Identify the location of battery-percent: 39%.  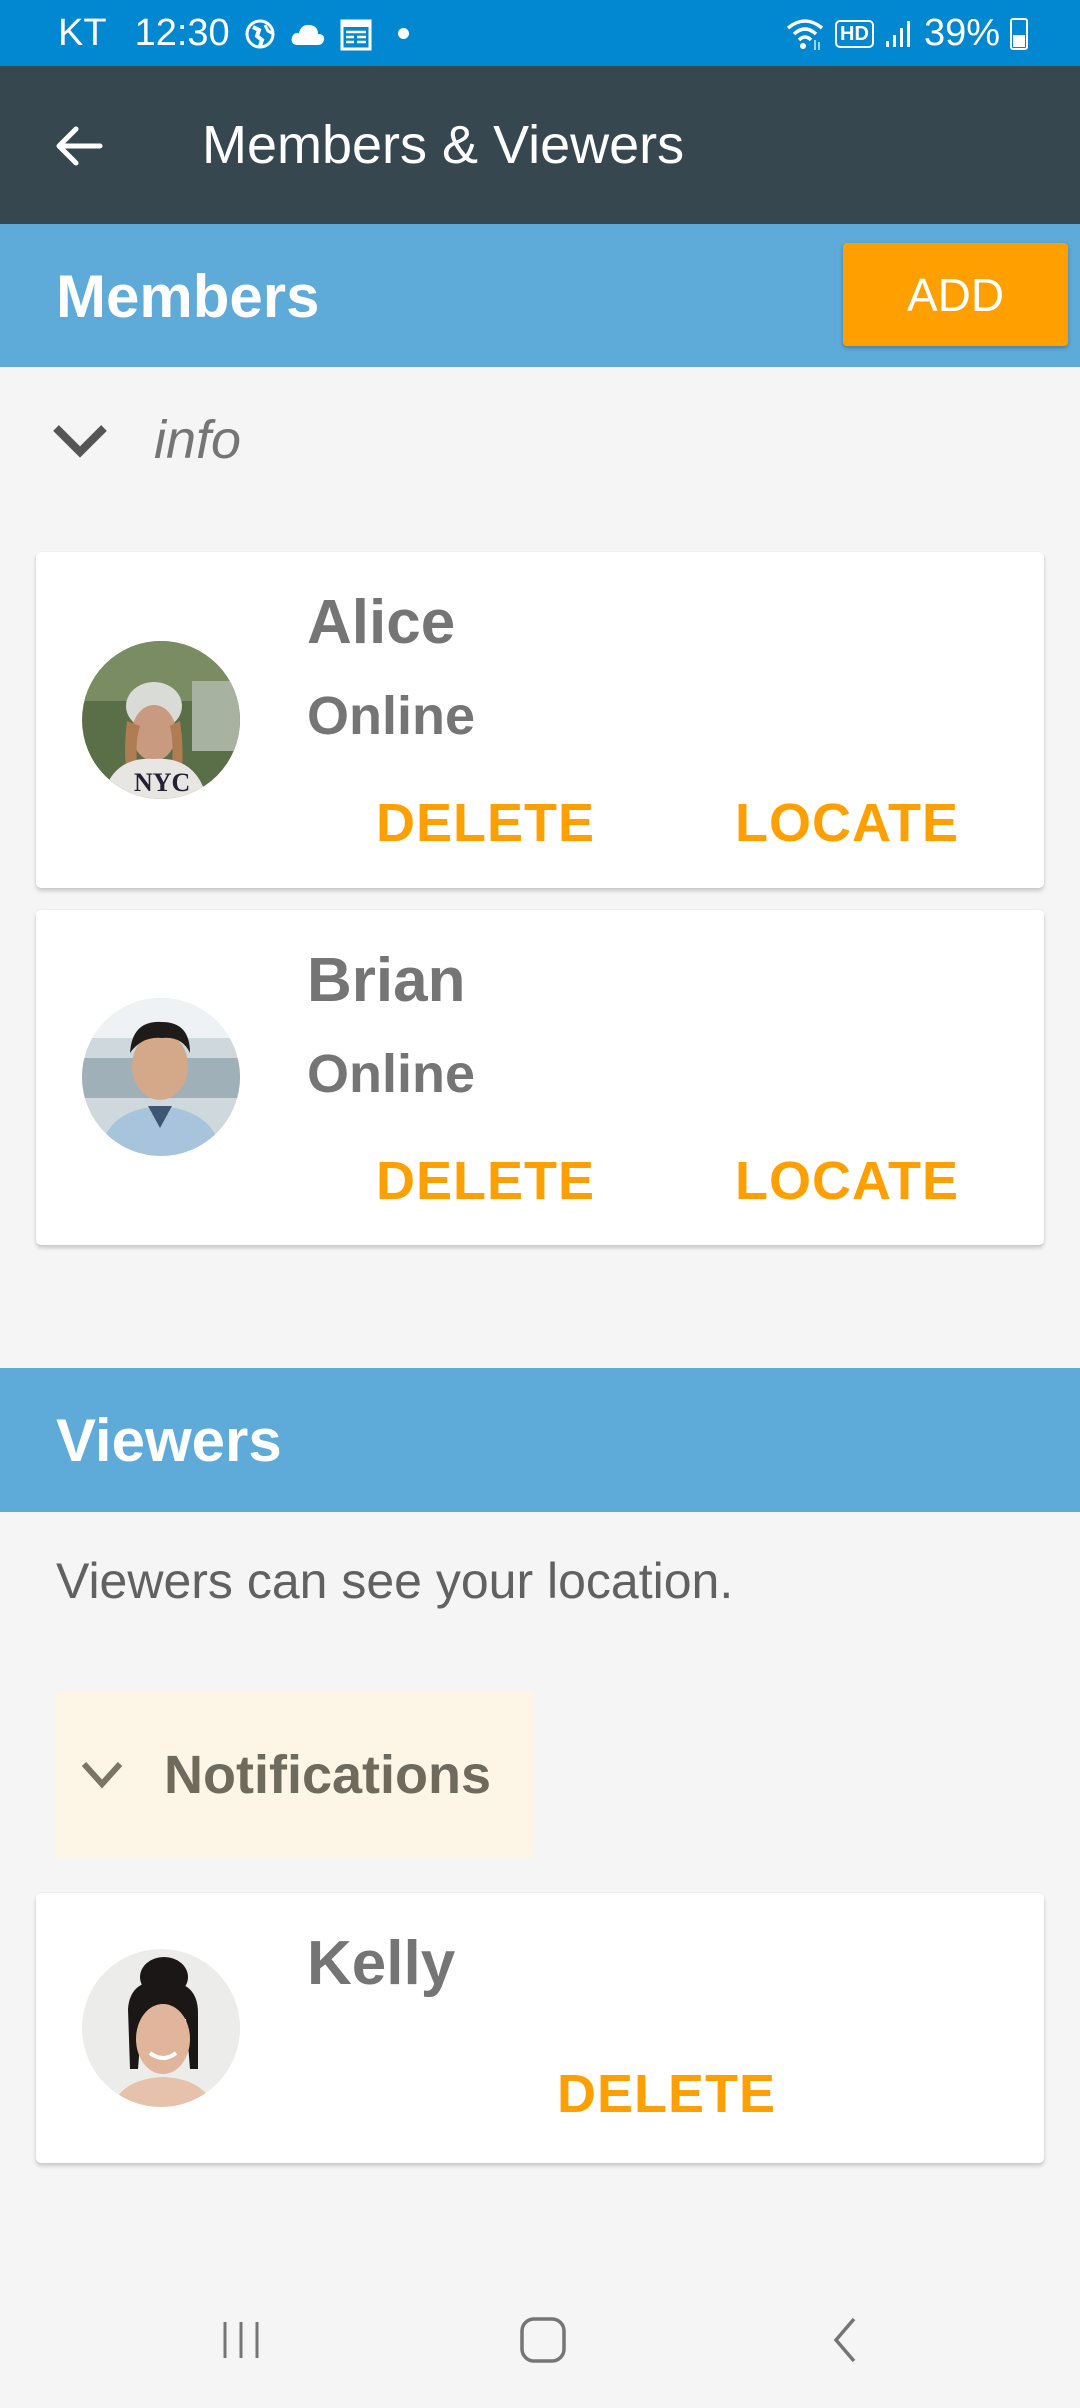
(961, 33).